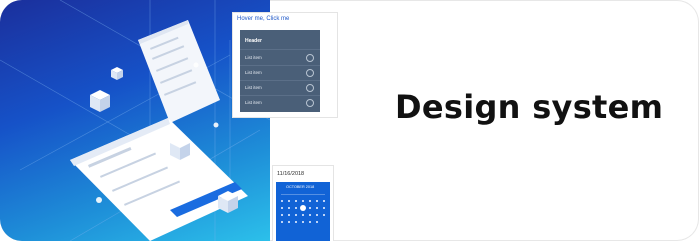 This screenshot has height=241, width=699. What do you see at coordinates (290, 174) in the screenshot?
I see `date-input-value: 11/16/2018` at bounding box center [290, 174].